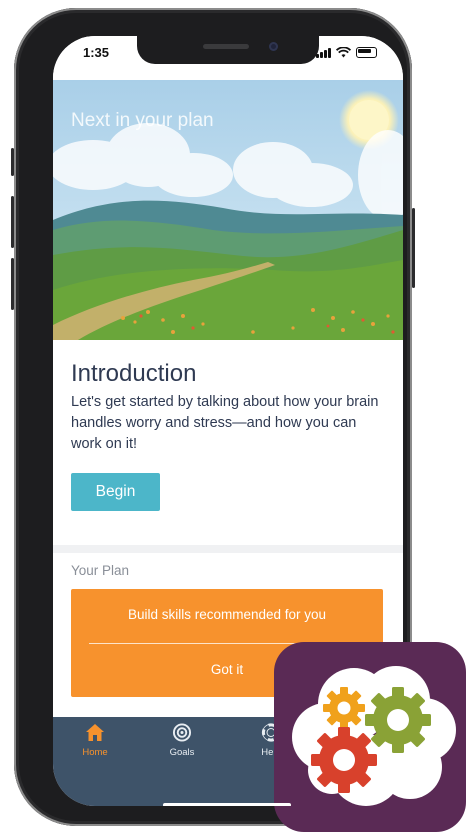  I want to click on status-time: 1:35, so click(96, 52).